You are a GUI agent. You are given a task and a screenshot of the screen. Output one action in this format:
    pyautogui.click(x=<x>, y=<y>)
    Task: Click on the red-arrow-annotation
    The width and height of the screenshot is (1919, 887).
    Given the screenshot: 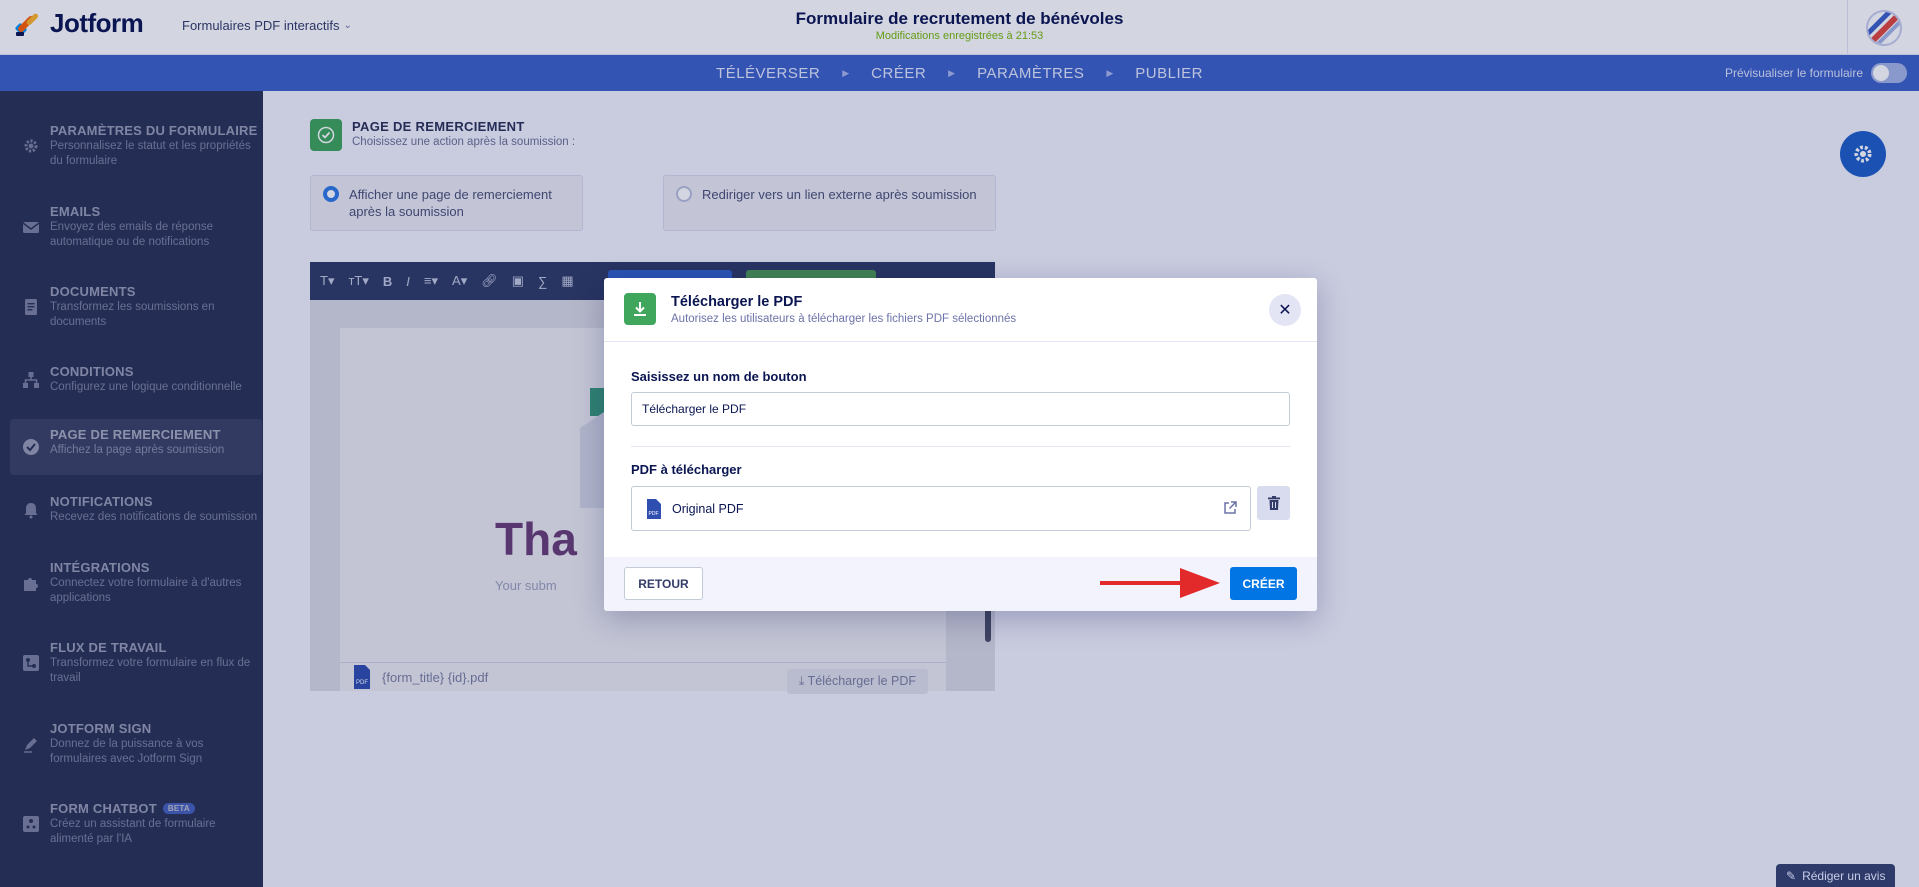 What is the action you would take?
    pyautogui.click(x=1160, y=583)
    